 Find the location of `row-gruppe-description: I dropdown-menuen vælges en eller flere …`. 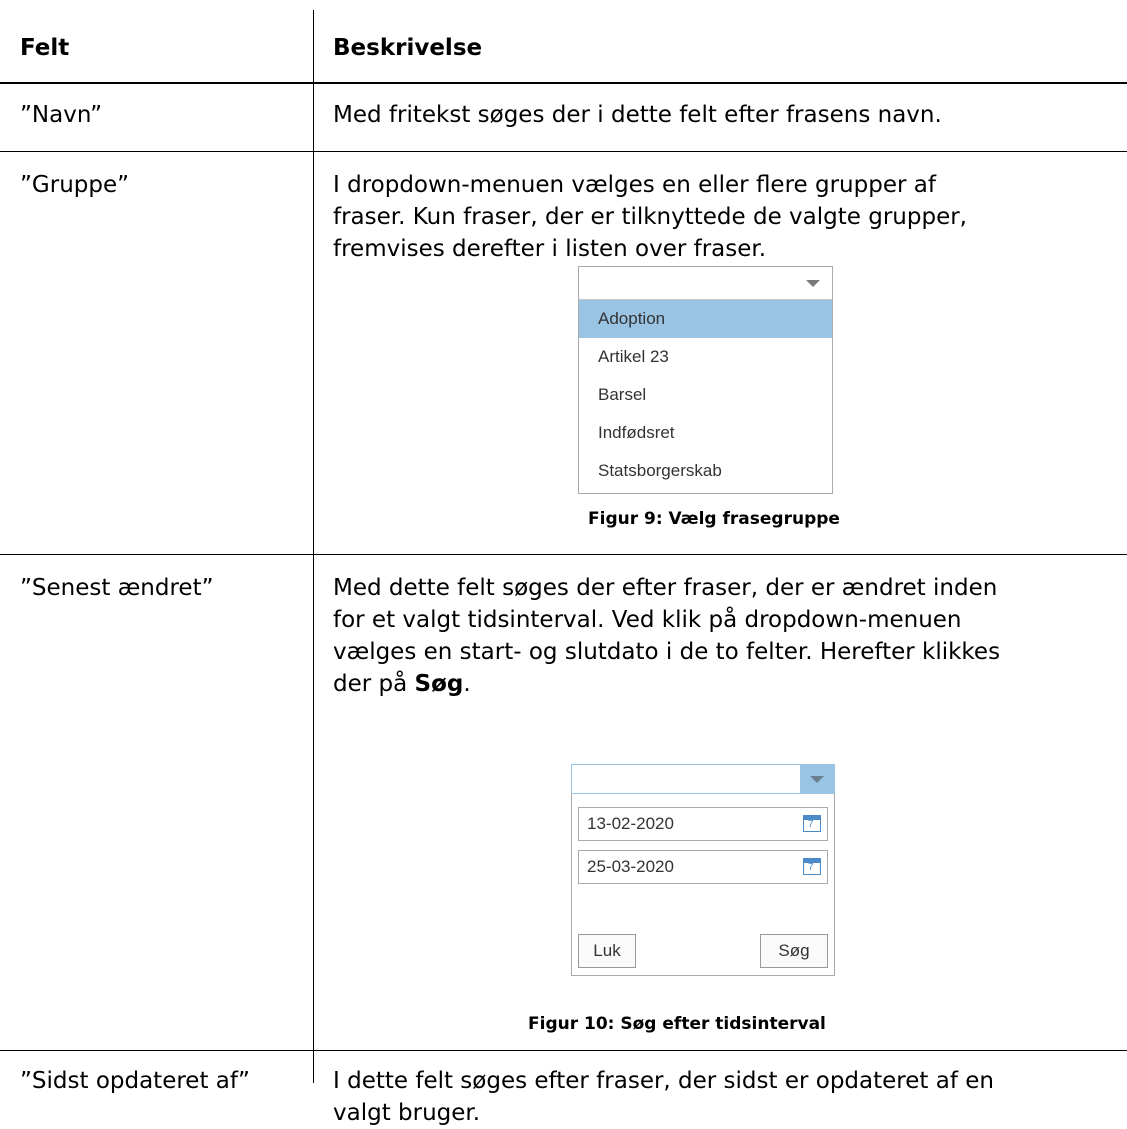

row-gruppe-description: I dropdown-menuen vælges en eller flere … is located at coordinates (723, 217).